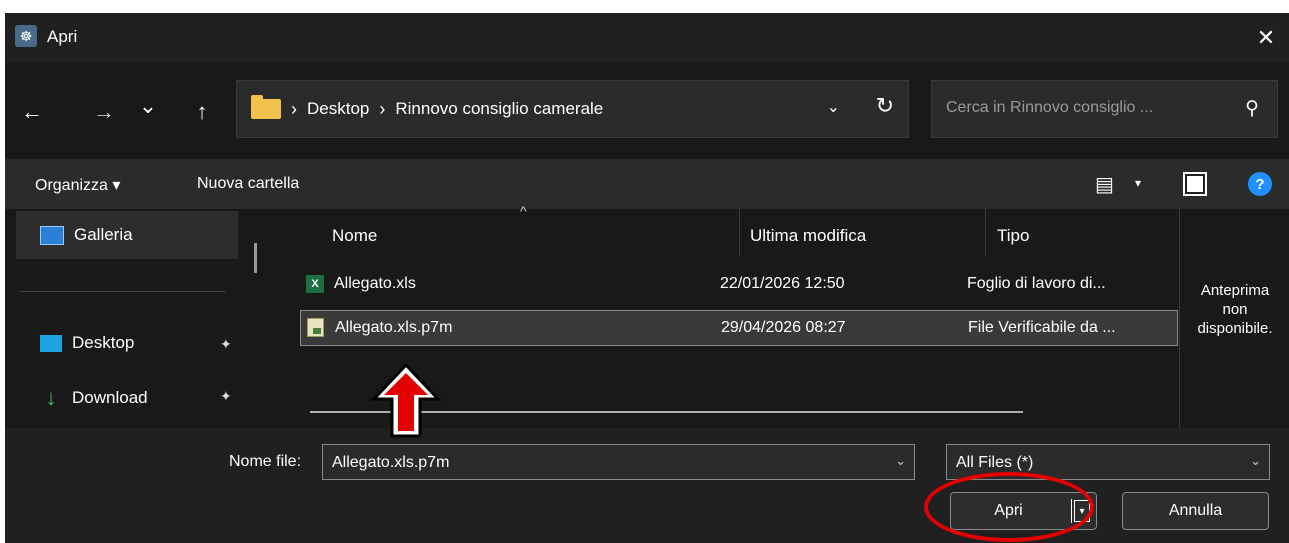 The height and width of the screenshot is (543, 1289). I want to click on recent-locations-button: ⌄, so click(148, 106).